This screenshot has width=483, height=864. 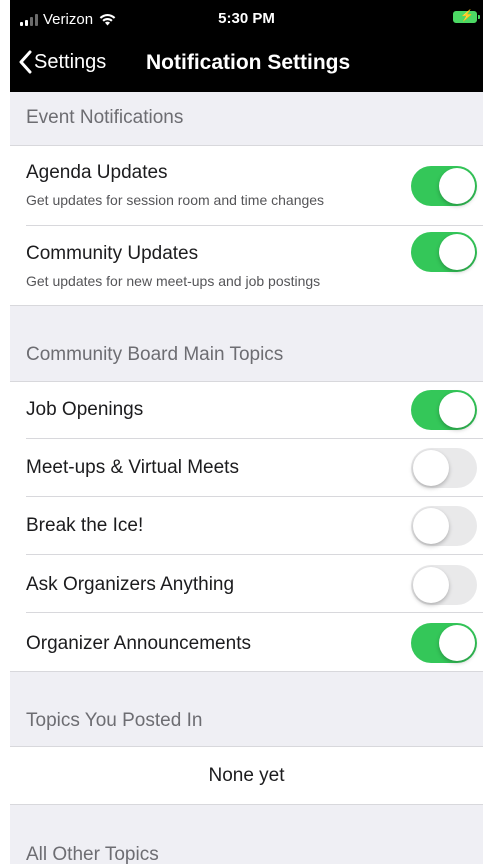 What do you see at coordinates (138, 643) in the screenshot?
I see `setting-title: Organizer Announcements` at bounding box center [138, 643].